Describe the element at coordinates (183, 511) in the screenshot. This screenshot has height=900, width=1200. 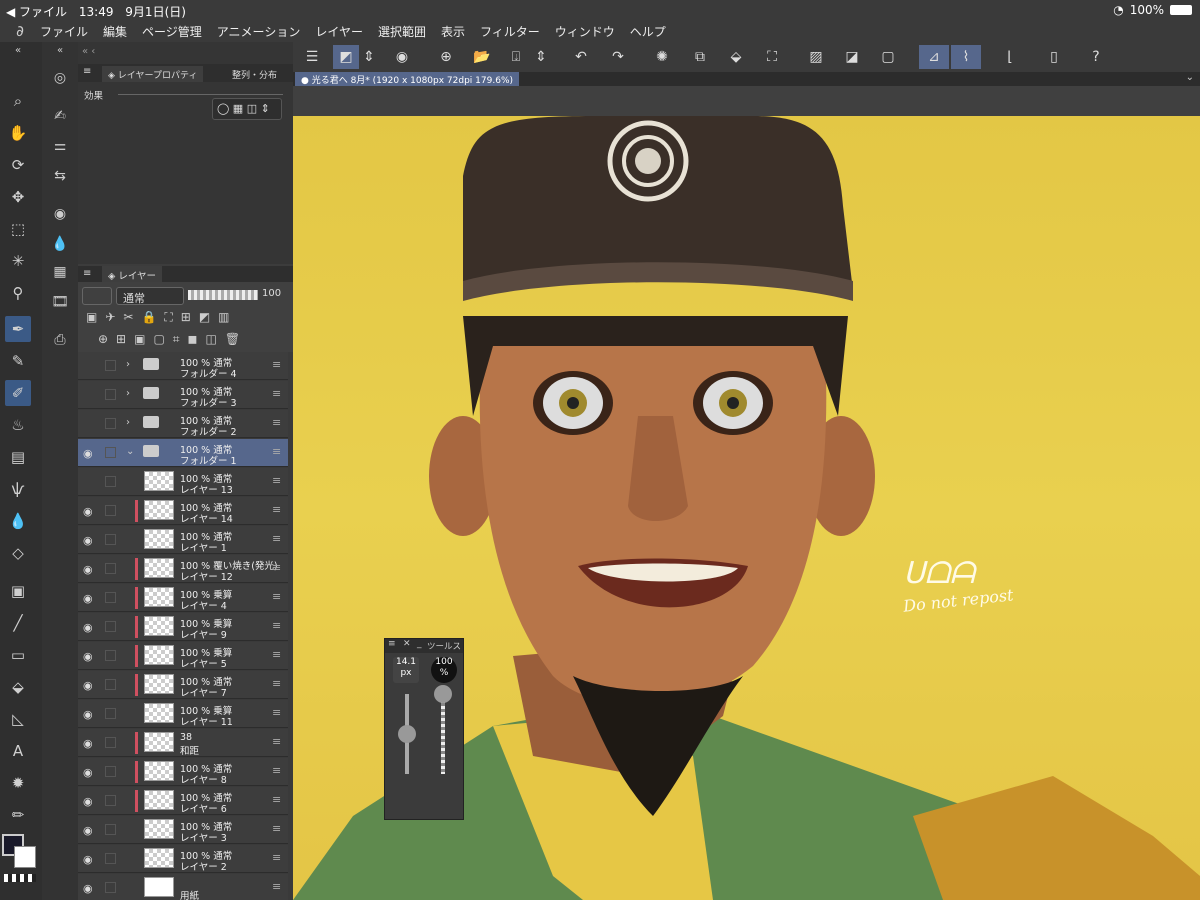
I see `layer-row: ◉ 100 % 通常 レイヤー 14 ≡` at that location.